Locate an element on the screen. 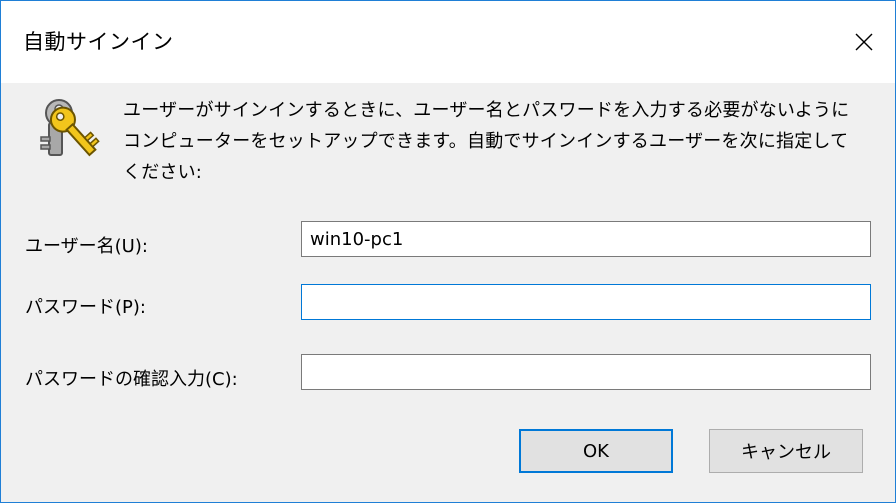  password-field is located at coordinates (586, 302).